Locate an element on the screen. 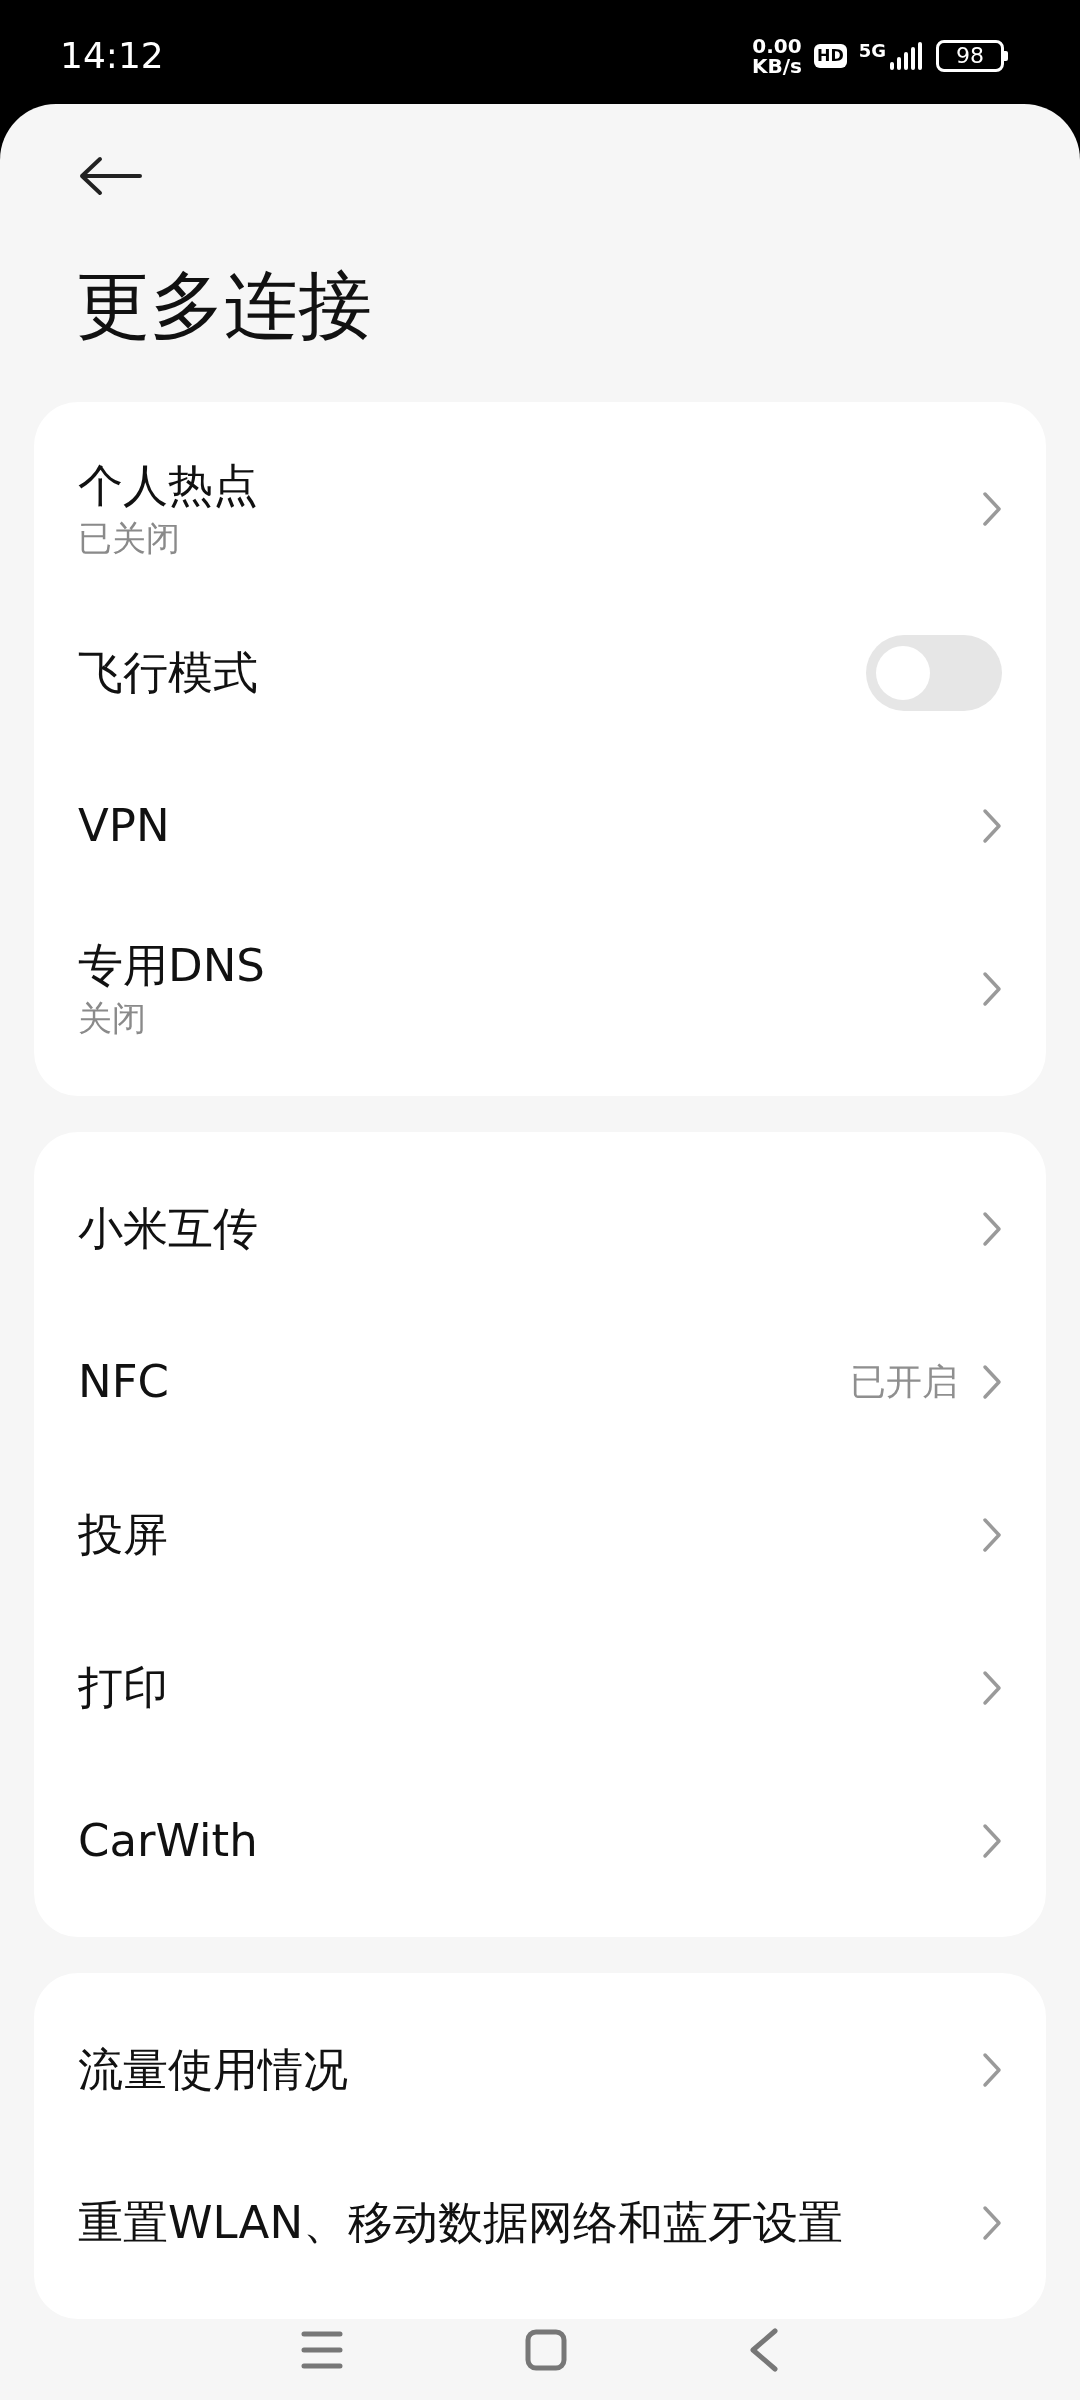 The height and width of the screenshot is (2400, 1080). row-label: 重置WLAN、移动数据网络和蓝牙设置 is located at coordinates (461, 2222).